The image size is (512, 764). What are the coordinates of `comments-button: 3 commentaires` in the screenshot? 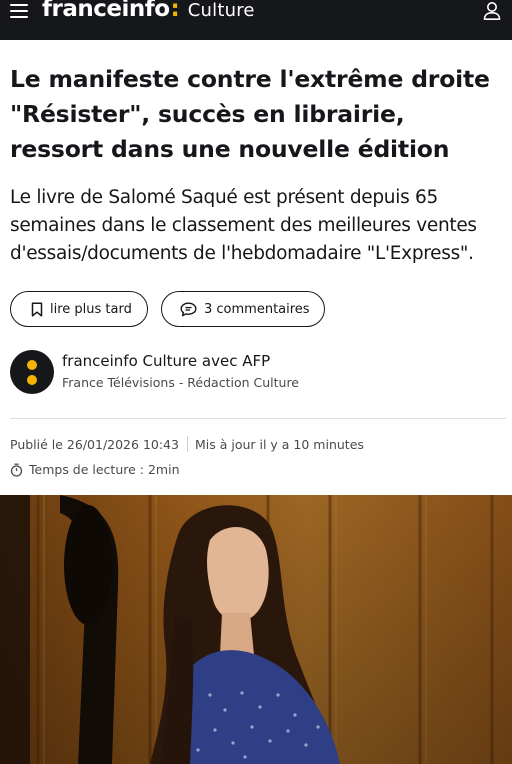 It's located at (243, 309).